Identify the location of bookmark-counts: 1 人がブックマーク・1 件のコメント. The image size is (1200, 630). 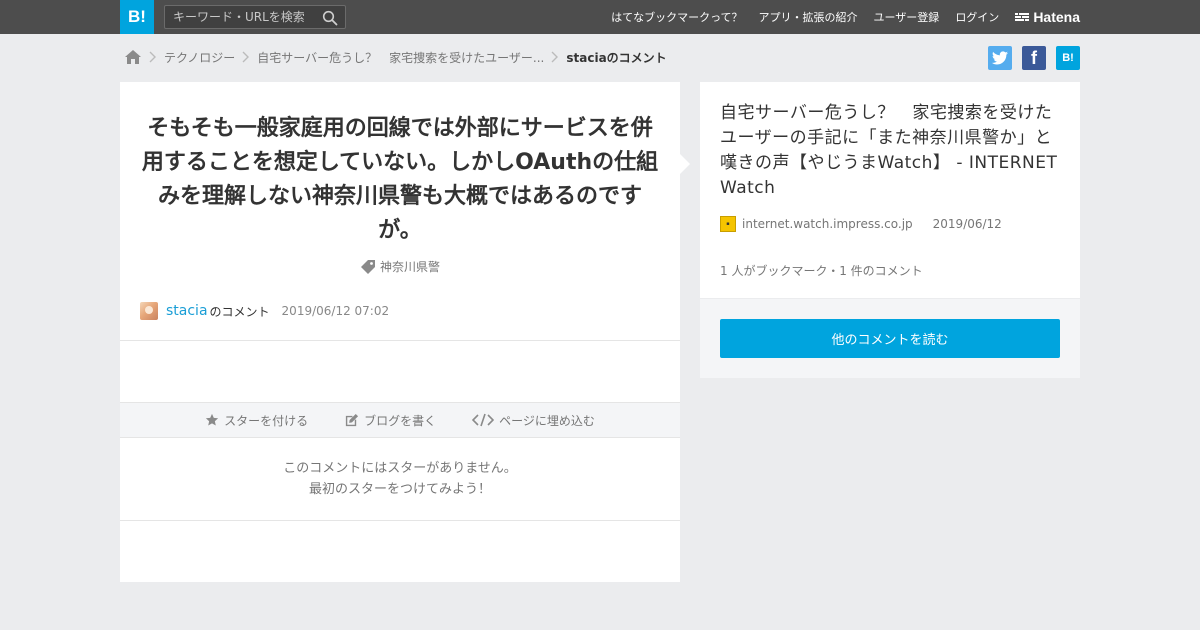
(821, 270).